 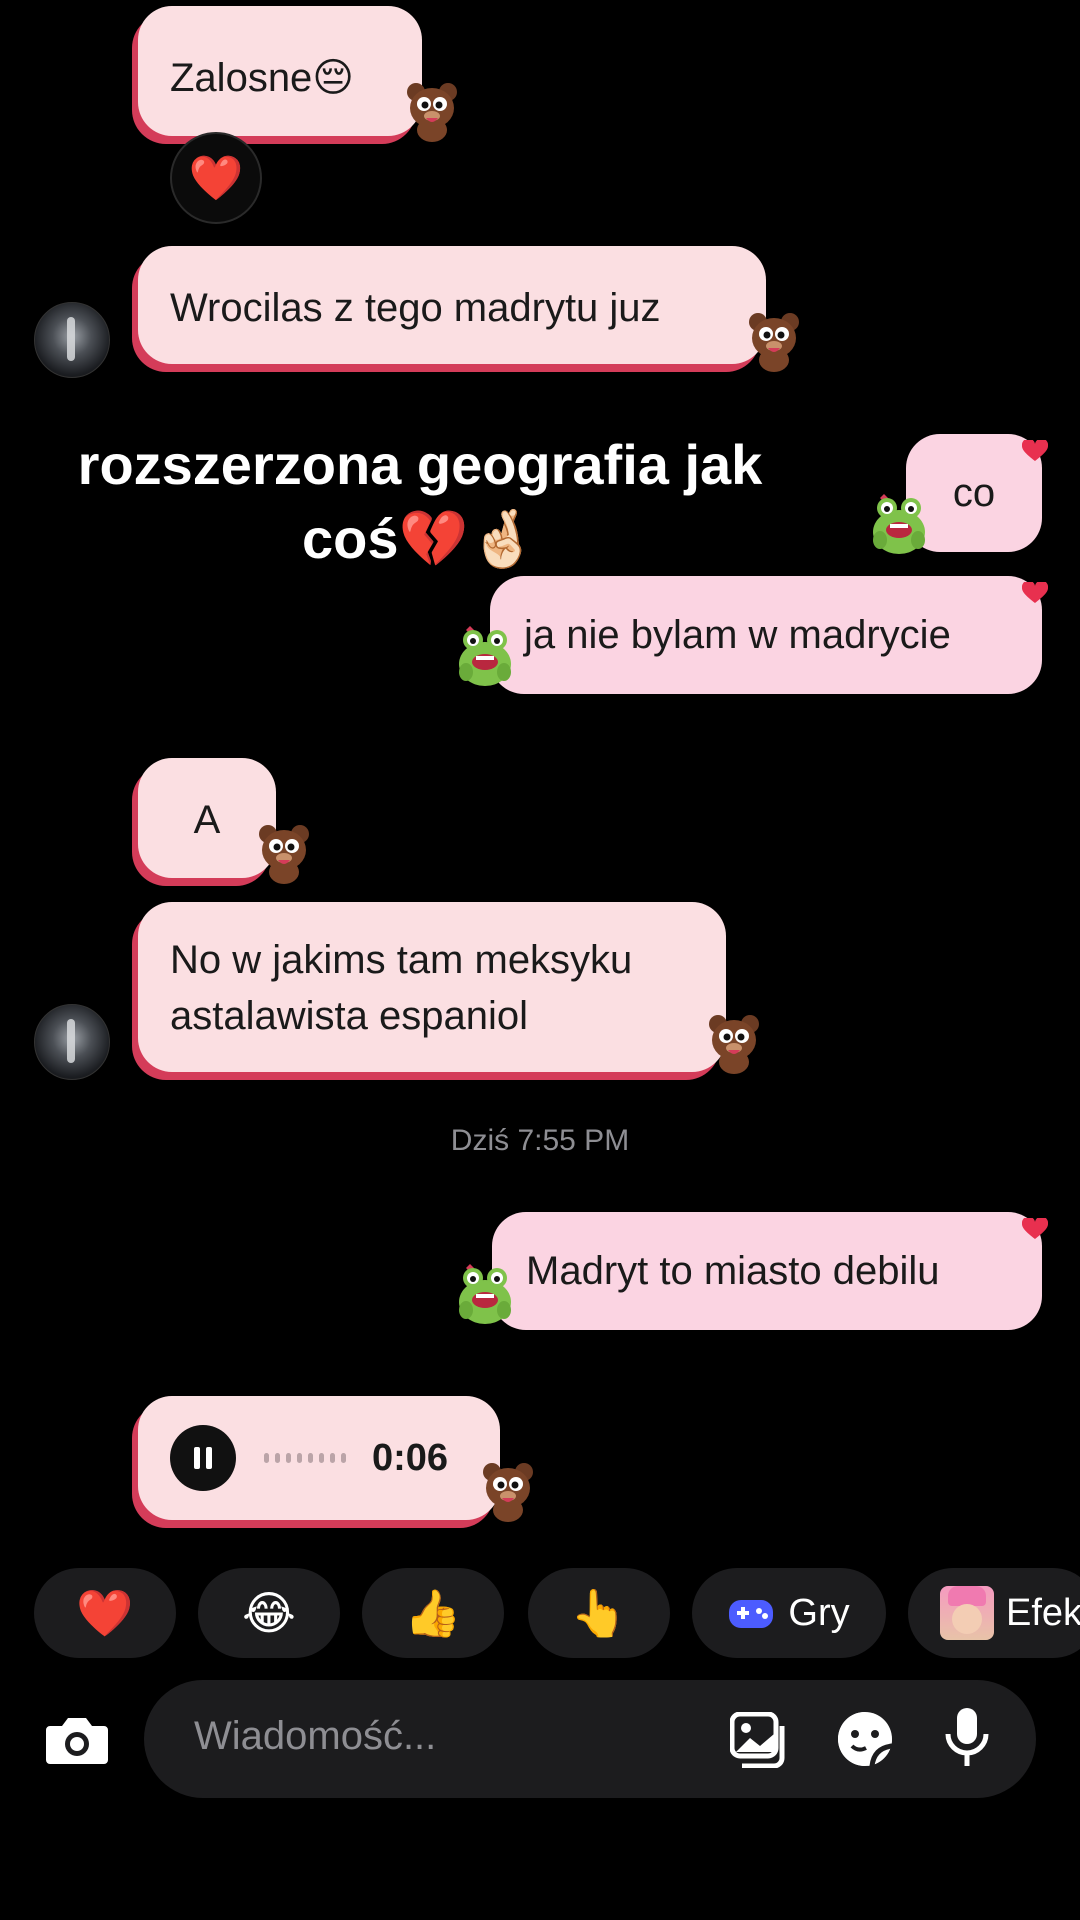 What do you see at coordinates (349, 1016) in the screenshot?
I see `message-text-line: astalawista espaniol` at bounding box center [349, 1016].